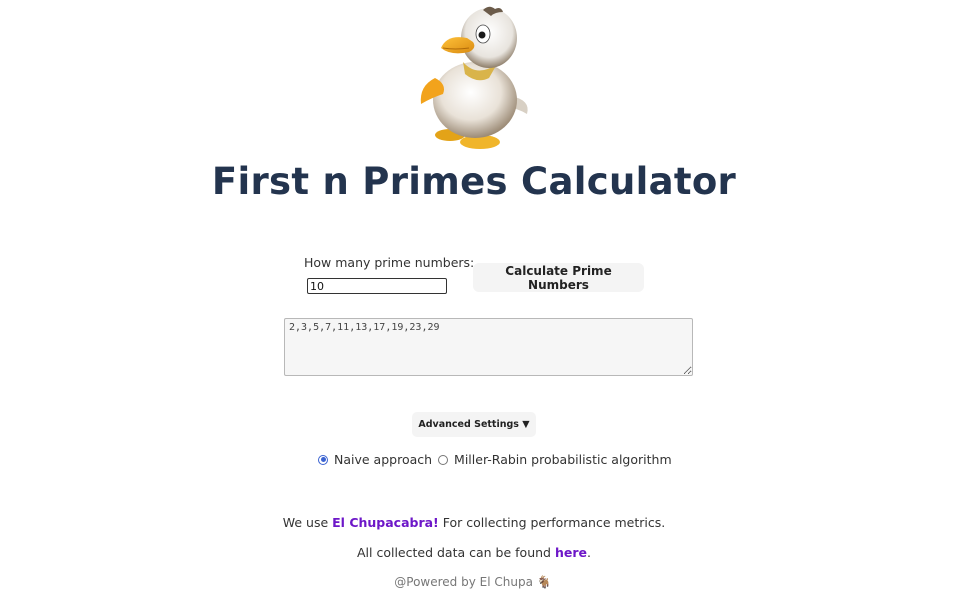  What do you see at coordinates (385, 522) in the screenshot?
I see `el-chupacabra-link: El Chupacabra!` at bounding box center [385, 522].